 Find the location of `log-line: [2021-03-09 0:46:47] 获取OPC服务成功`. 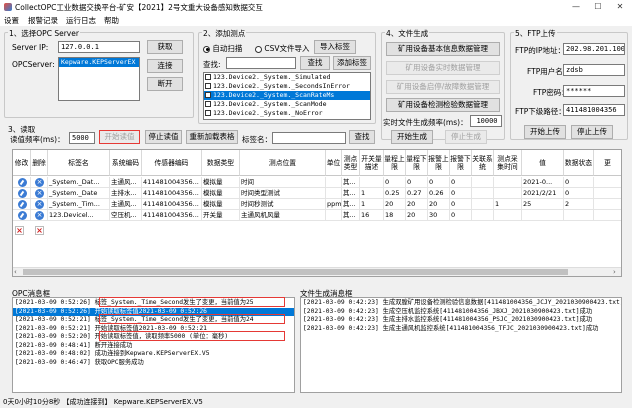

log-line: [2021-03-09 0:46:47] 获取OPC服务成功 is located at coordinates (153, 363).